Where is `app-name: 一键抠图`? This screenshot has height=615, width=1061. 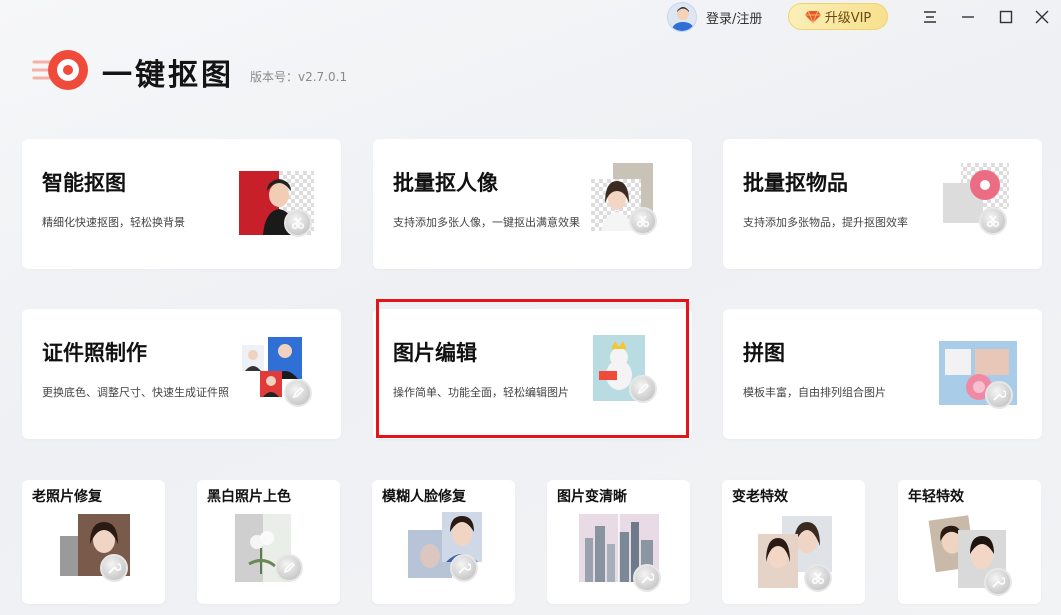 app-name: 一键抠图 is located at coordinates (168, 75).